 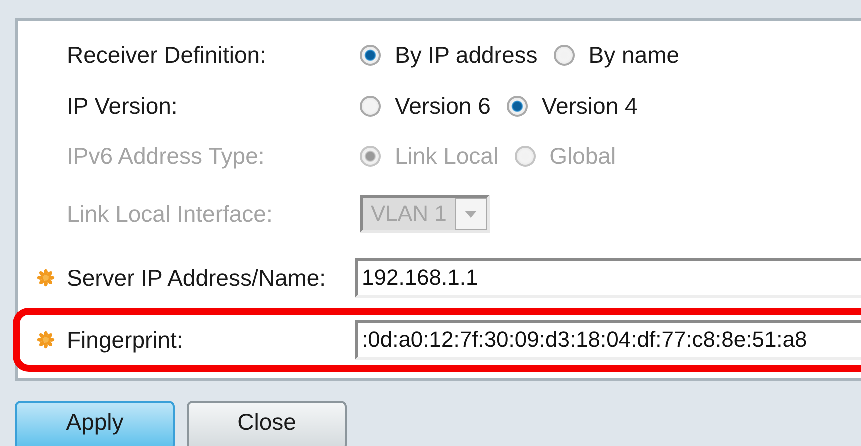 What do you see at coordinates (197, 278) in the screenshot?
I see `field-label: Server IP Address/Name:` at bounding box center [197, 278].